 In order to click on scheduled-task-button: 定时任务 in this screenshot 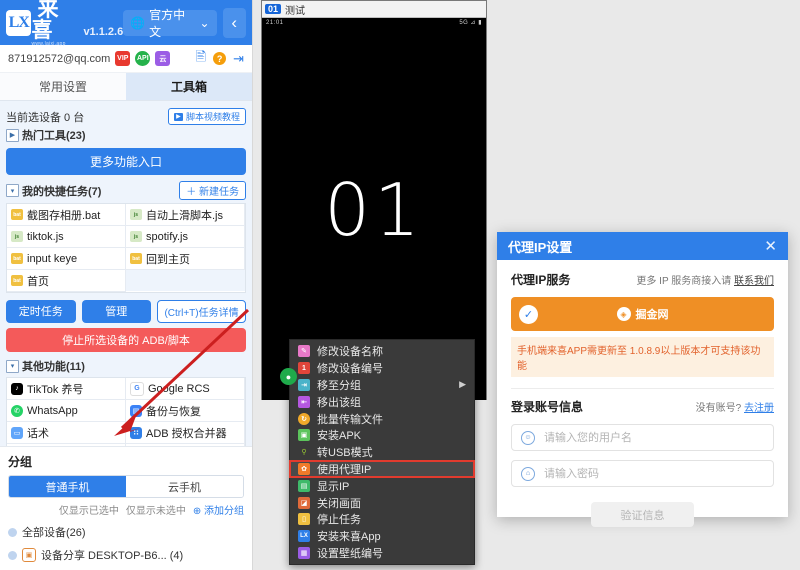, I will do `click(41, 311)`.